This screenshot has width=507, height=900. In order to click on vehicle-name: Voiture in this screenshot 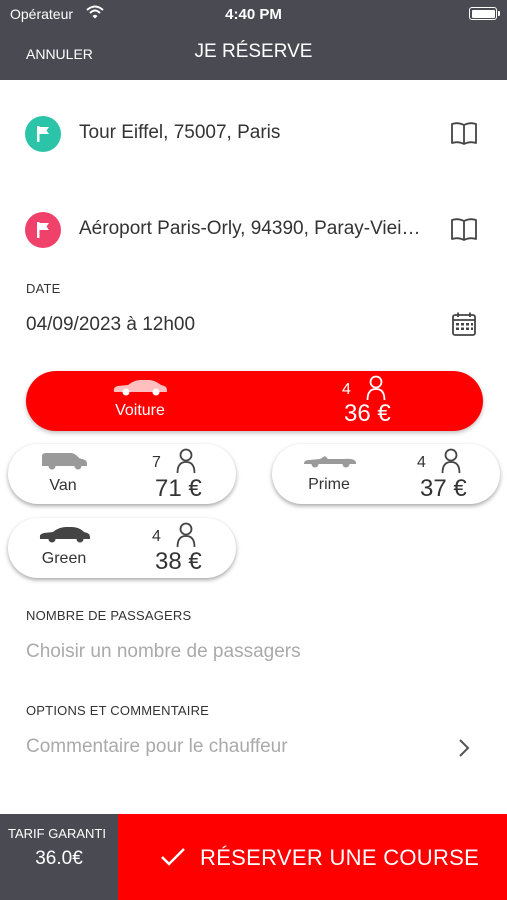, I will do `click(140, 410)`.